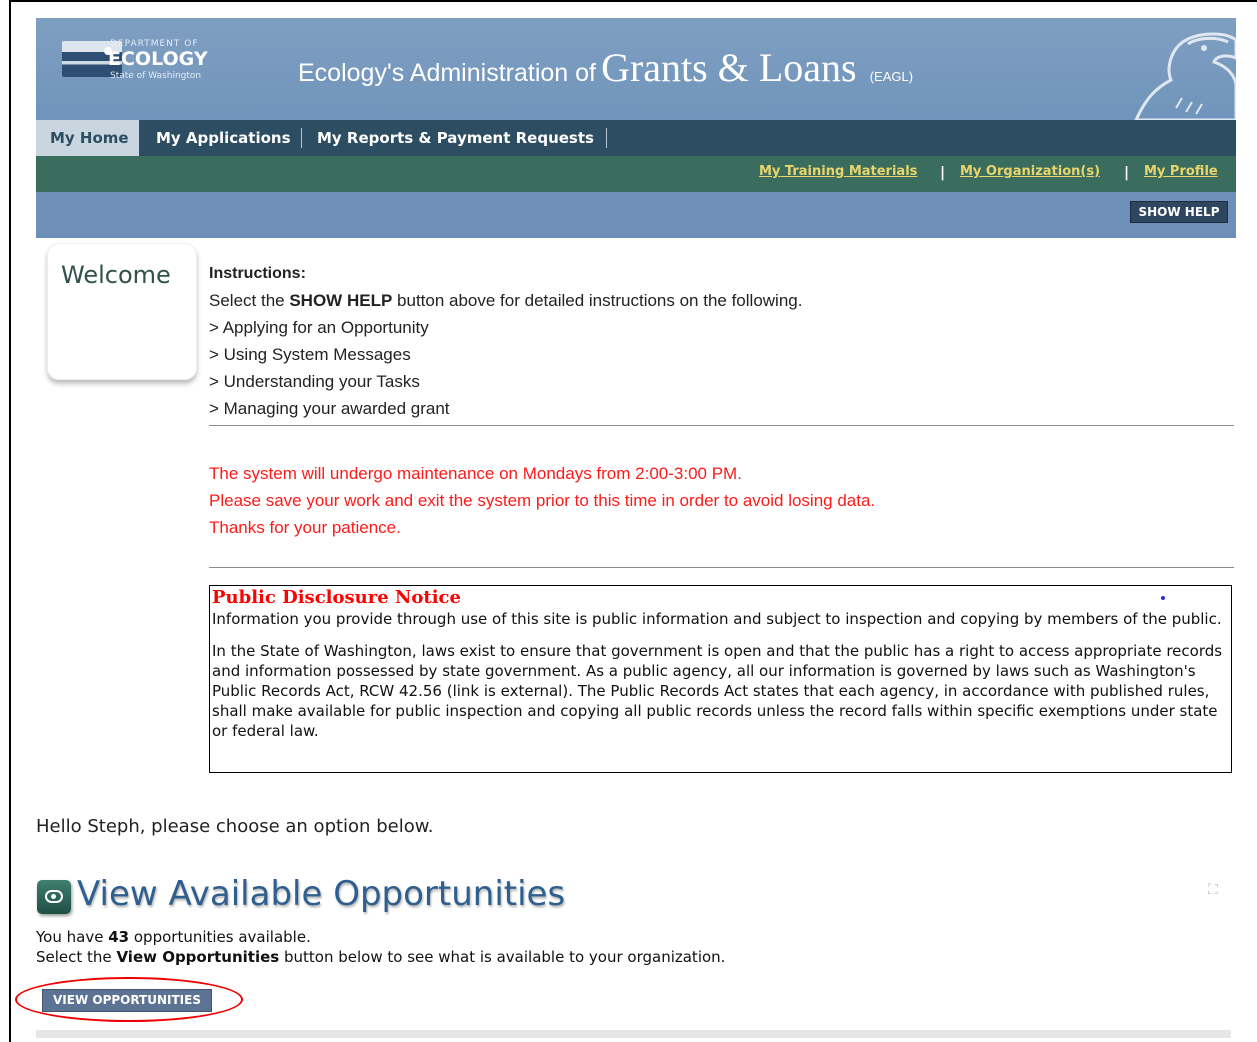 The image size is (1257, 1042). I want to click on marker-dot, so click(1163, 598).